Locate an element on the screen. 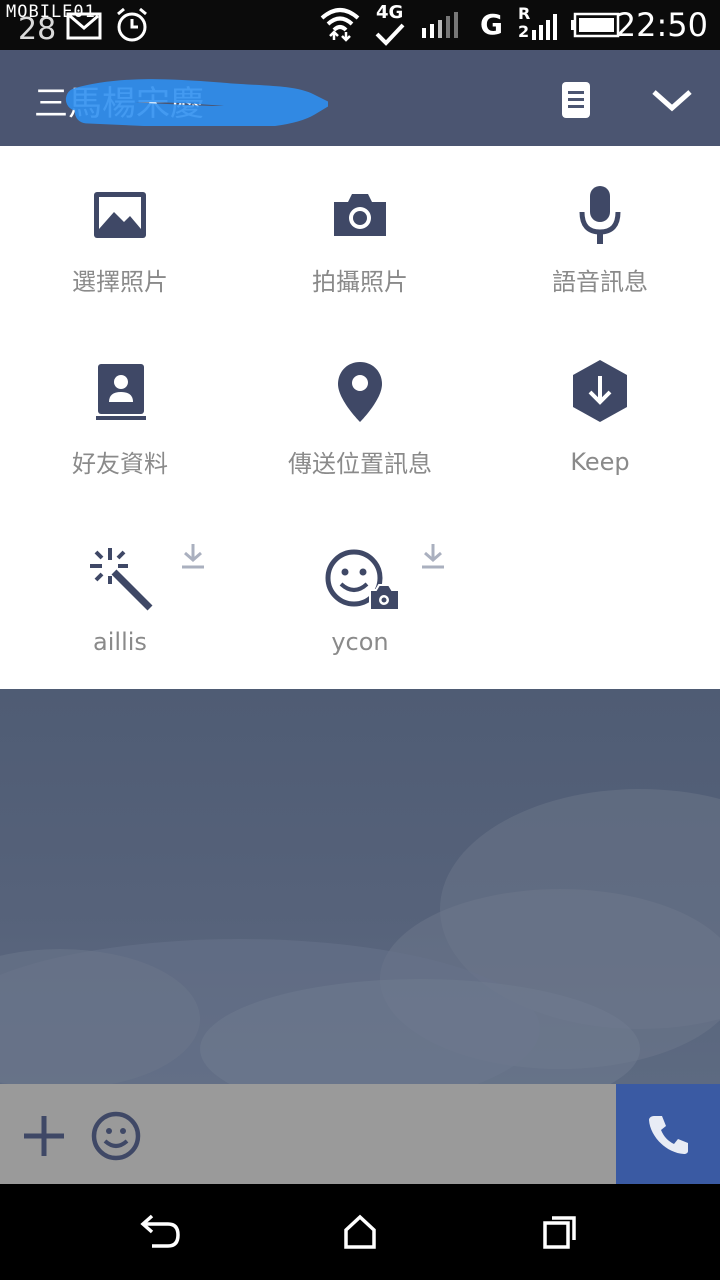  system-nav-bar is located at coordinates (360, 1232).